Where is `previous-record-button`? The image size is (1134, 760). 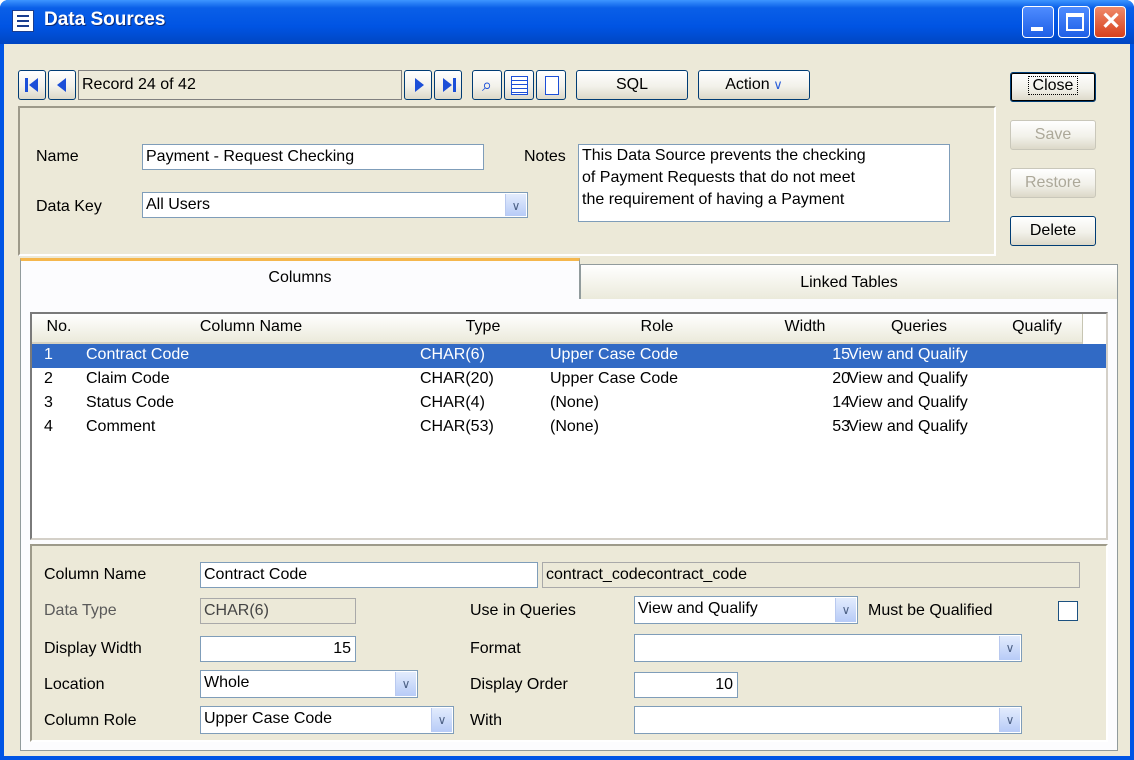
previous-record-button is located at coordinates (62, 85).